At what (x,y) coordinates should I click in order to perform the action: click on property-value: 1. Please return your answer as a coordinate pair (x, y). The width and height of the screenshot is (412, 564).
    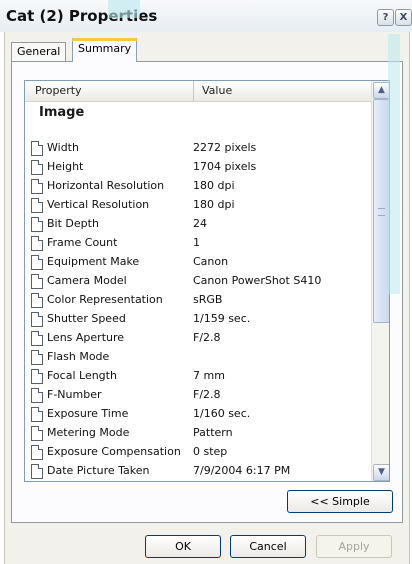
    Looking at the image, I should click on (196, 242).